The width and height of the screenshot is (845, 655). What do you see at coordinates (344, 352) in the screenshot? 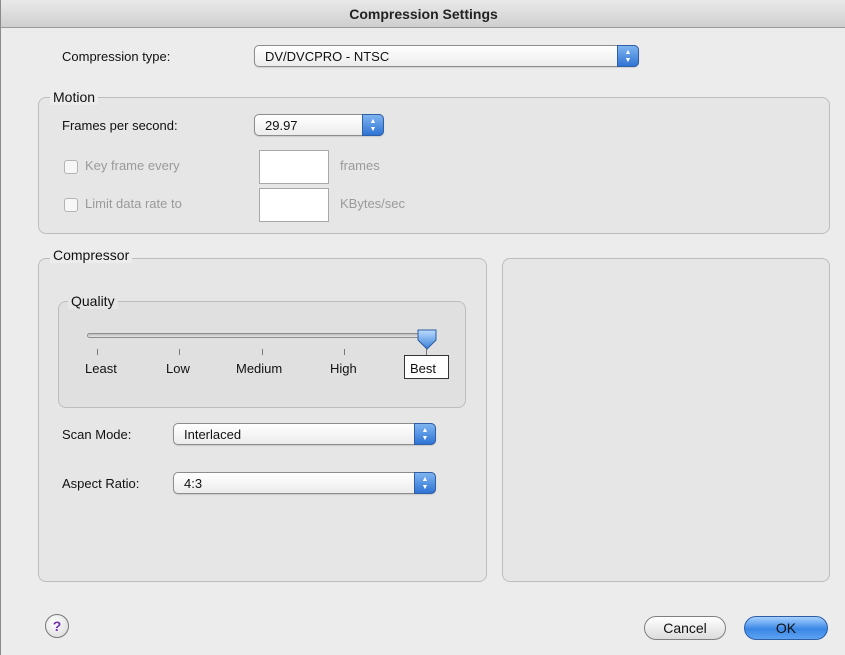
I see `tick-high` at bounding box center [344, 352].